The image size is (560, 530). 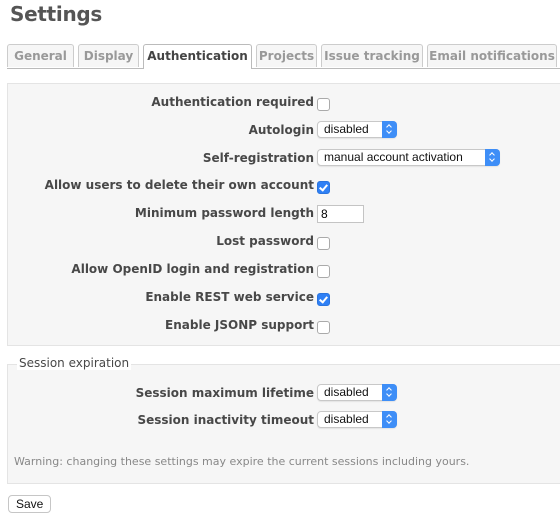 What do you see at coordinates (265, 241) in the screenshot?
I see `lost-password-label: Lost password` at bounding box center [265, 241].